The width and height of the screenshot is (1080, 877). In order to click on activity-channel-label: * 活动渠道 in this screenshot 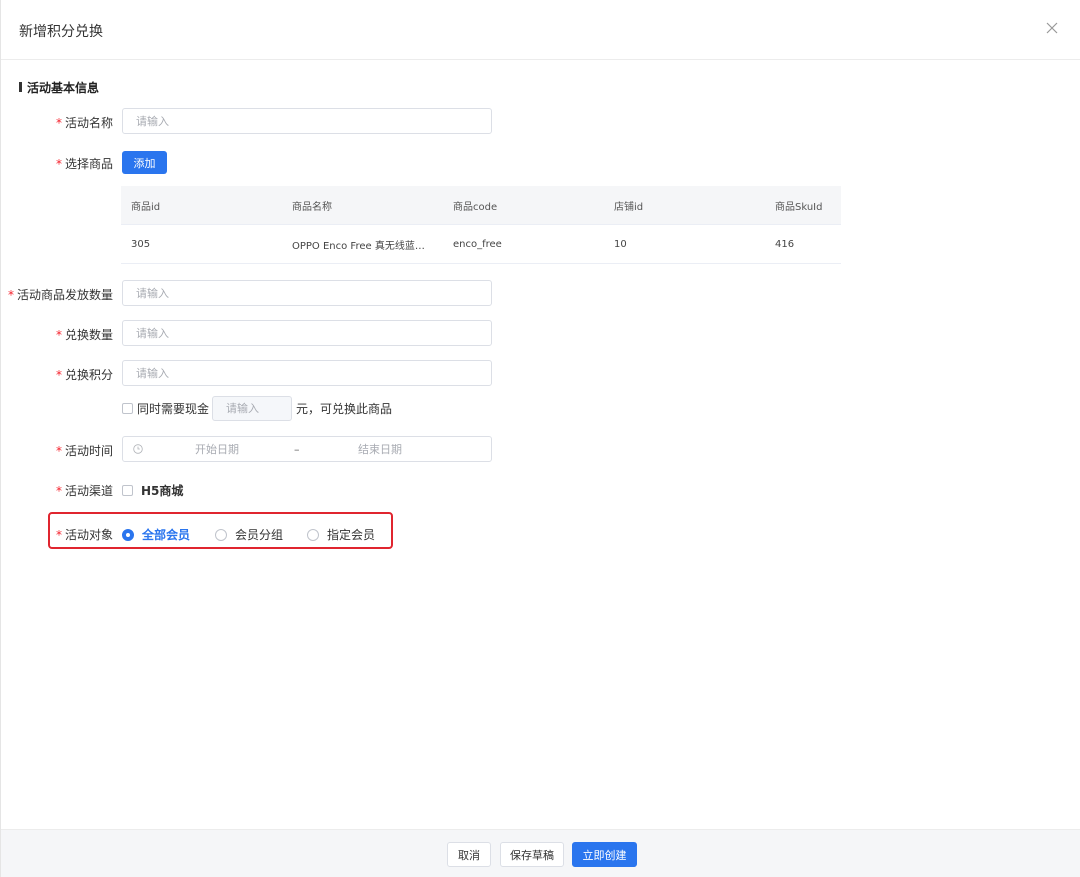, I will do `click(84, 491)`.